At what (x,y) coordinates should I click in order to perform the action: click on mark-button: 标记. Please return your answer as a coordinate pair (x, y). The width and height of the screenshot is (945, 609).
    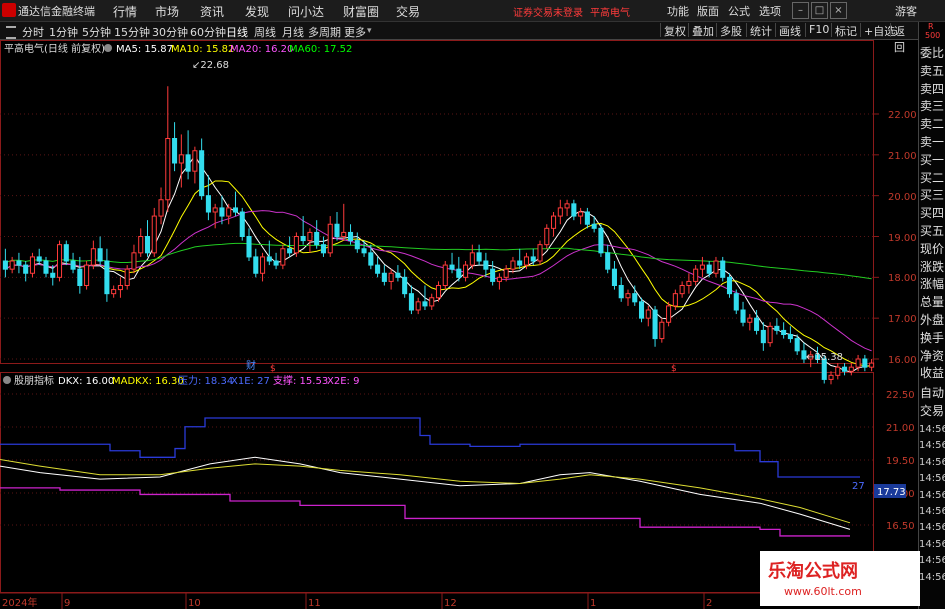
    Looking at the image, I should click on (845, 30).